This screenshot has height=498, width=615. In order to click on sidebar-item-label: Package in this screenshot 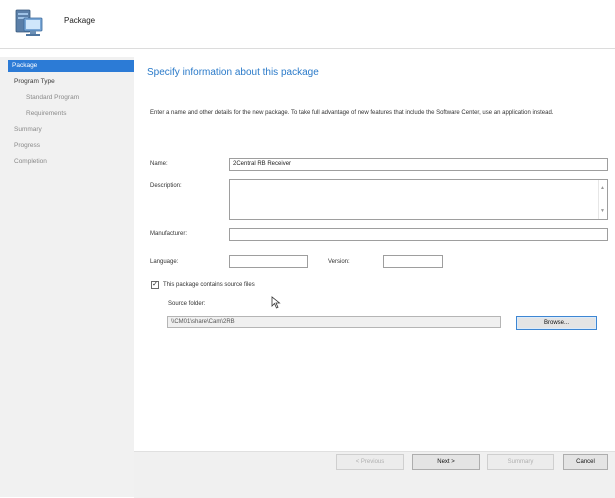, I will do `click(25, 65)`.